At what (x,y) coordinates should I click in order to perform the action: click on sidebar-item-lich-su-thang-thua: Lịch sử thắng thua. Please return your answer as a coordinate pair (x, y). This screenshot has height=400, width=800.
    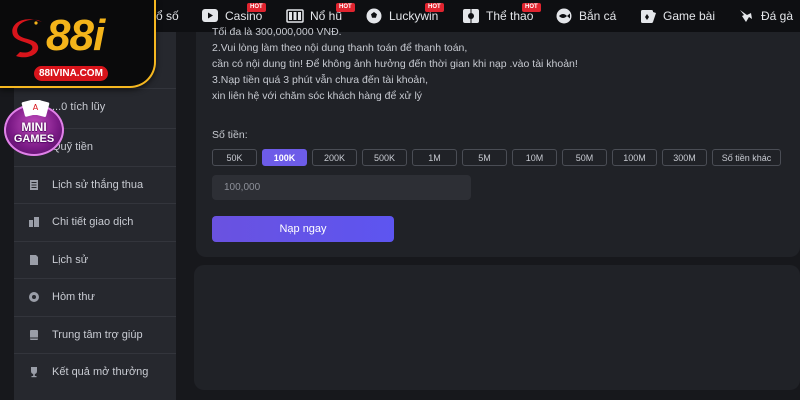
    Looking at the image, I should click on (95, 184).